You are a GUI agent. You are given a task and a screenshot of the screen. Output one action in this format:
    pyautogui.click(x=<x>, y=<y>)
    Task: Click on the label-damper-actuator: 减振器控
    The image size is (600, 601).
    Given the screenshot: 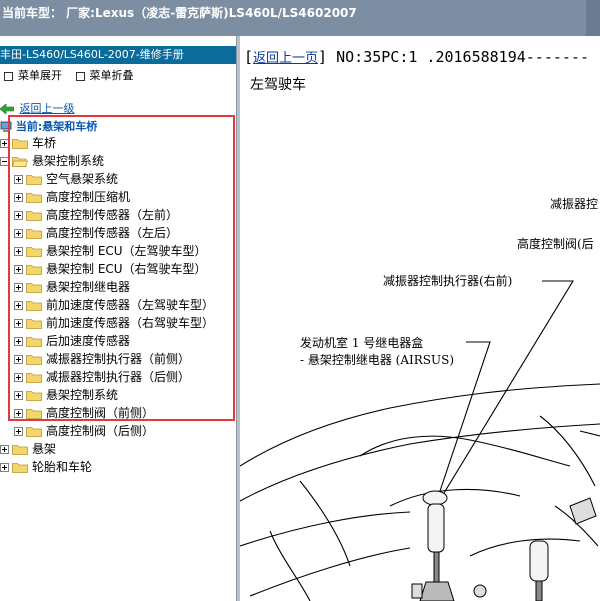 What is the action you would take?
    pyautogui.click(x=574, y=204)
    